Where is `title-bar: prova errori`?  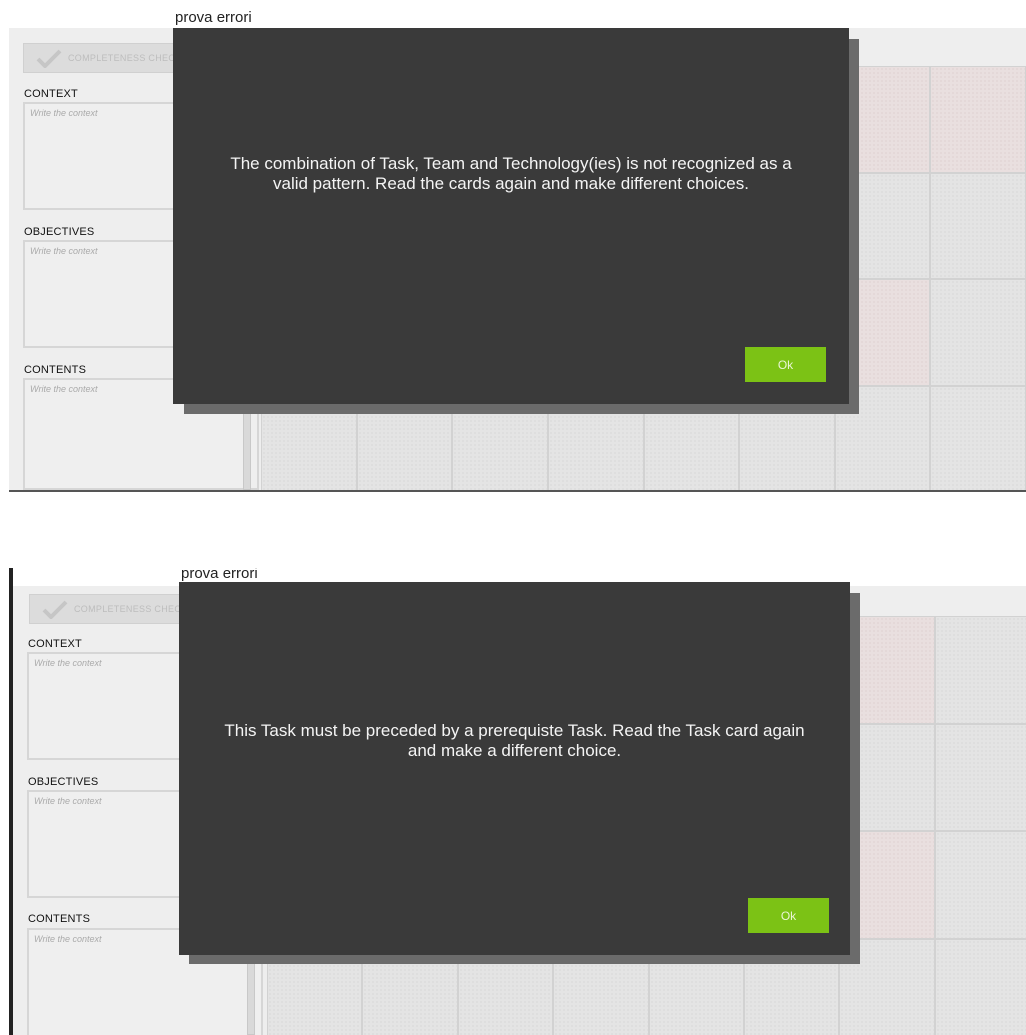 title-bar: prova errori is located at coordinates (517, 19).